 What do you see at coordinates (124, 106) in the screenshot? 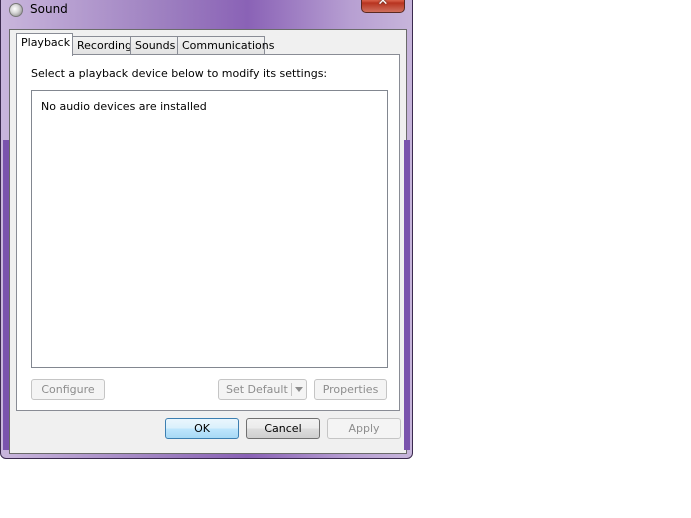
I see `empty-list-message: No audio devices are installed` at bounding box center [124, 106].